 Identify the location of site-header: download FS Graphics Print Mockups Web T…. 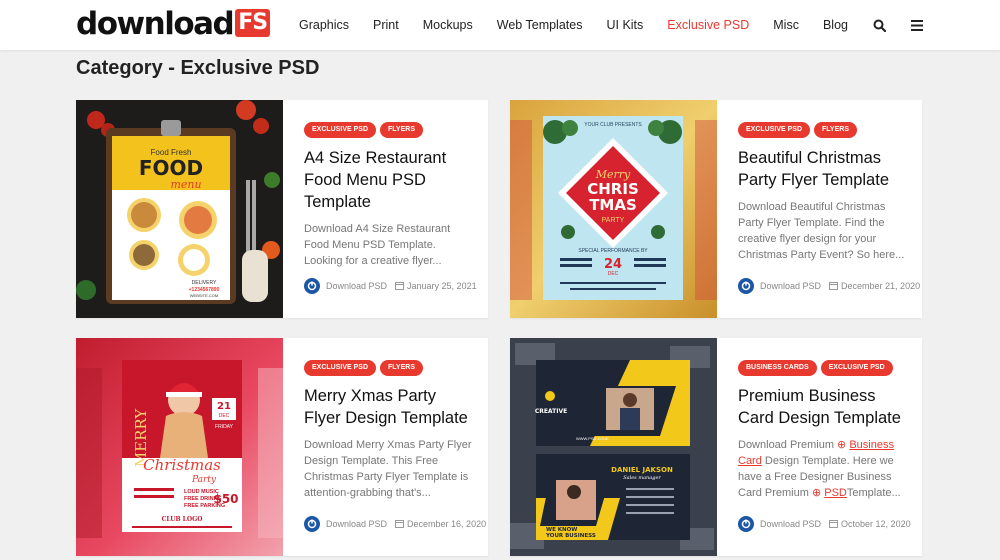
(500, 25).